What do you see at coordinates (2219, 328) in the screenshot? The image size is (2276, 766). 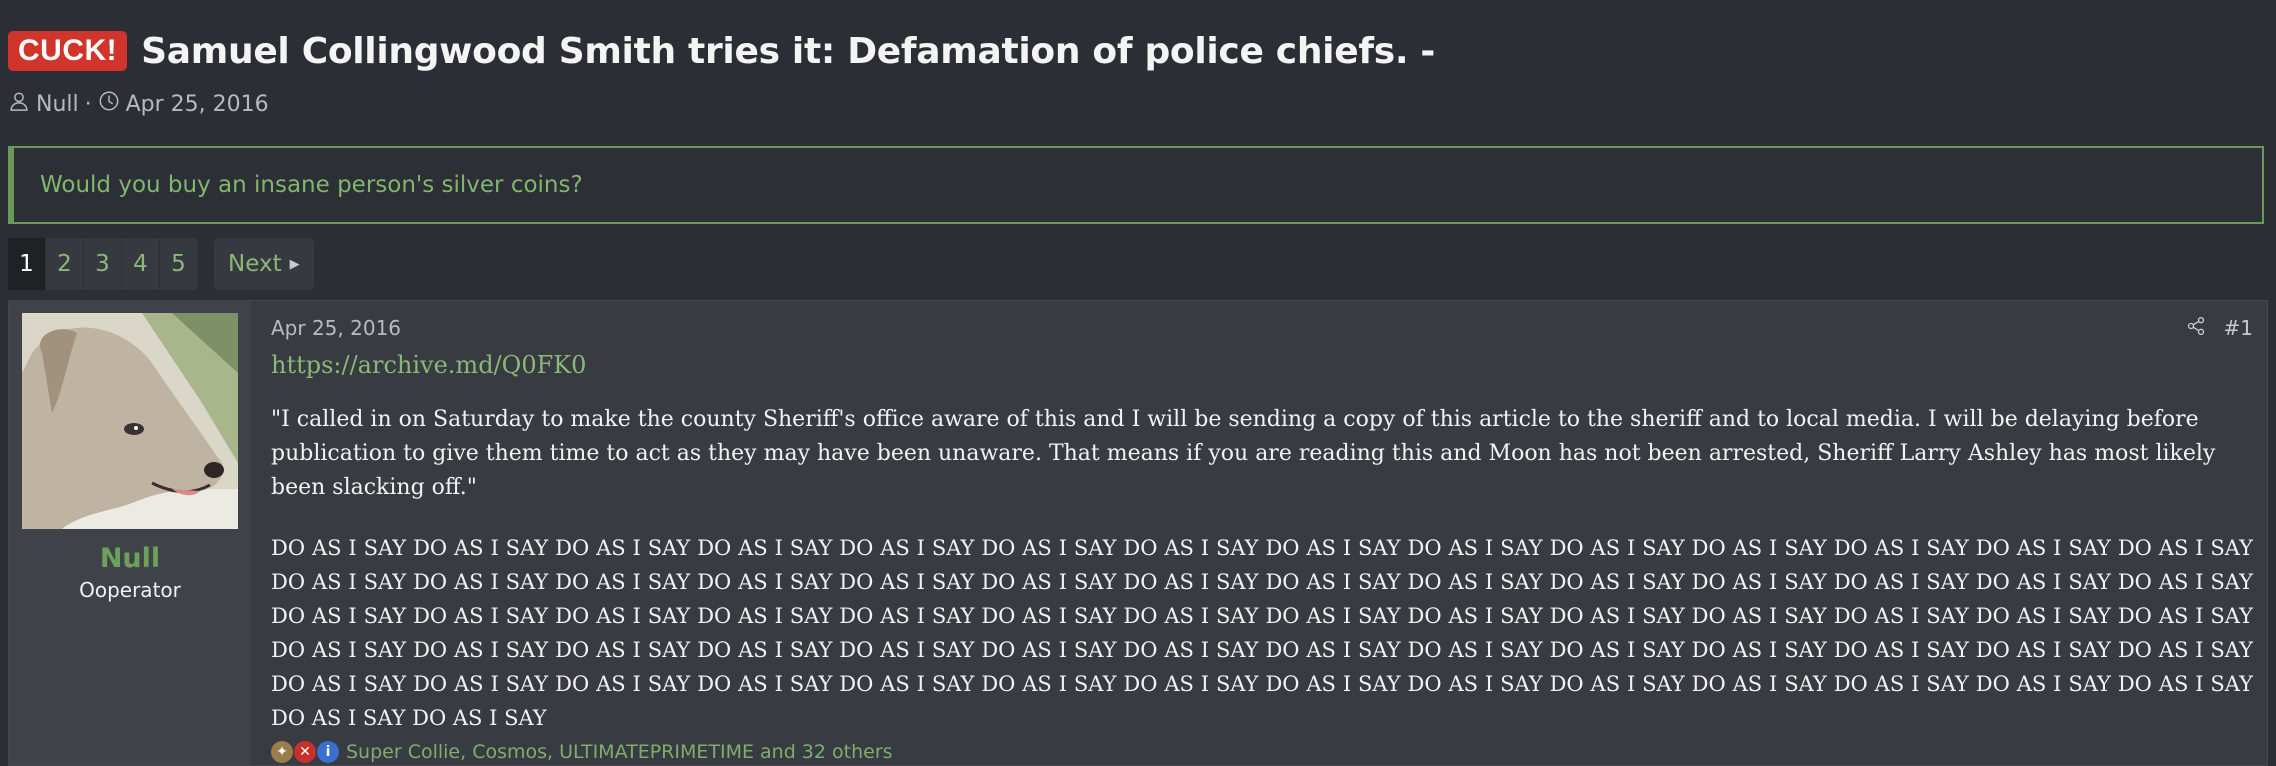 I see `post-actions: #1` at bounding box center [2219, 328].